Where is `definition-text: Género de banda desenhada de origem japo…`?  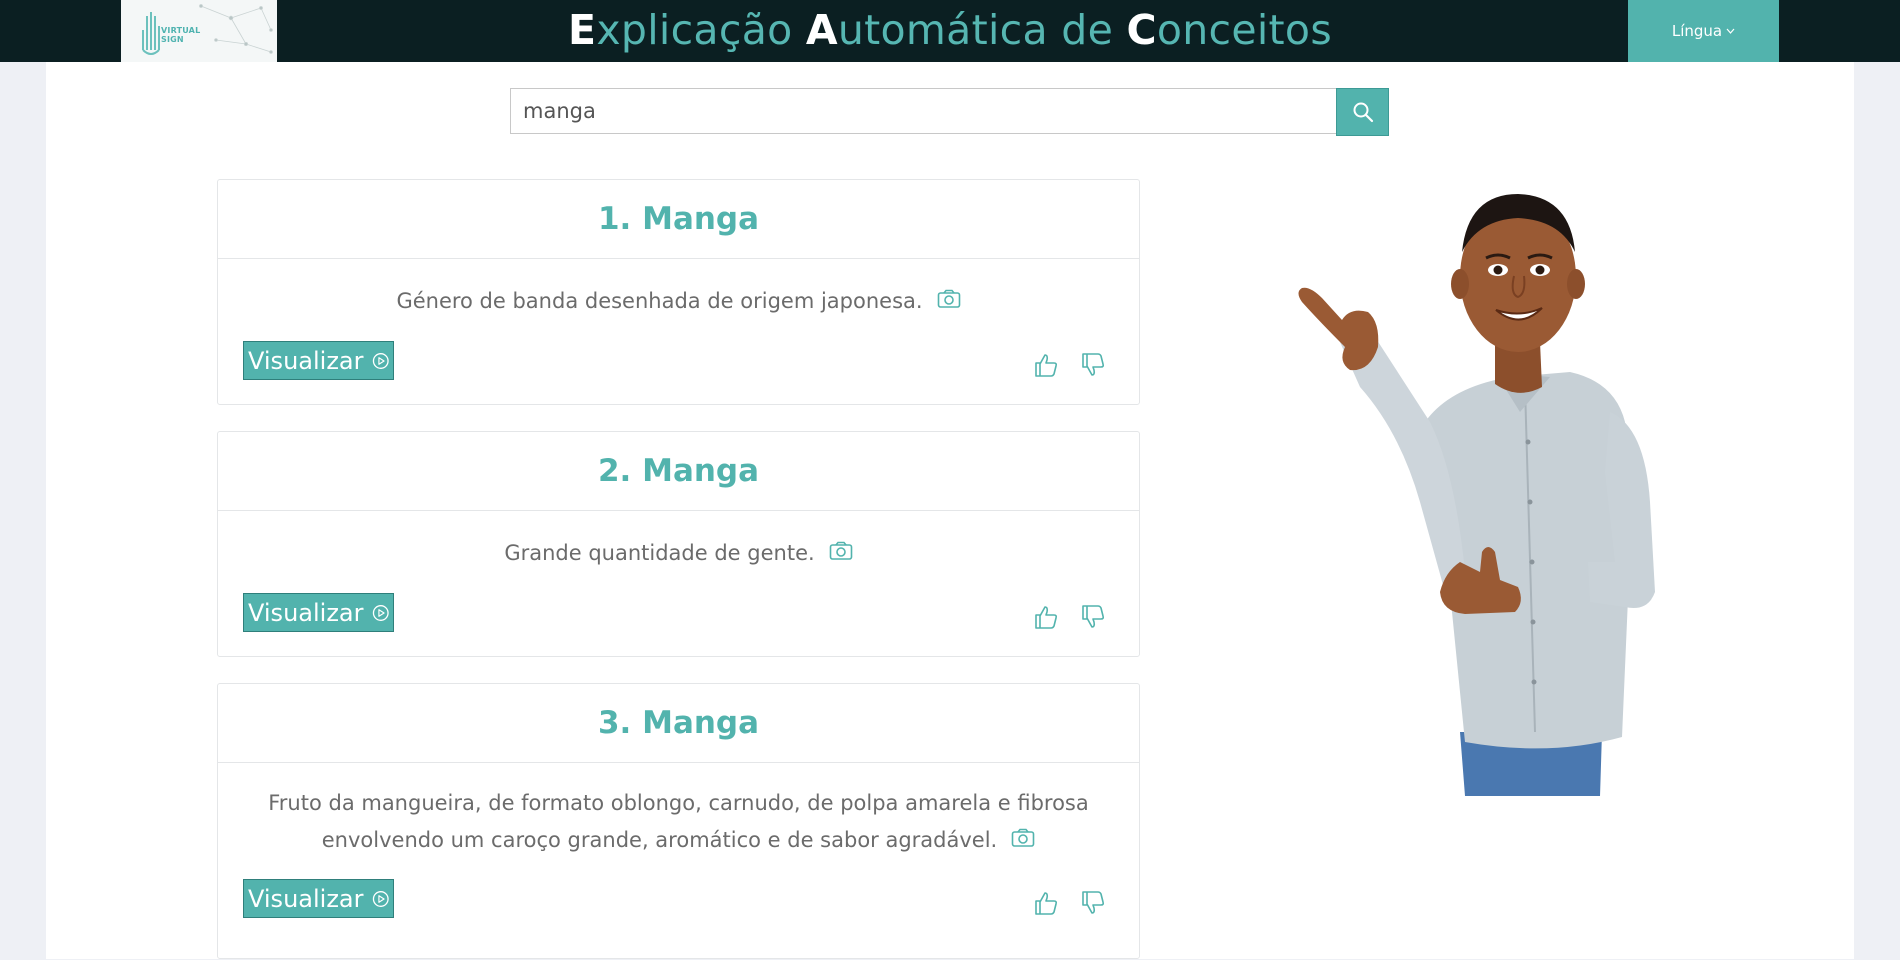 definition-text: Género de banda desenhada de origem japo… is located at coordinates (659, 301).